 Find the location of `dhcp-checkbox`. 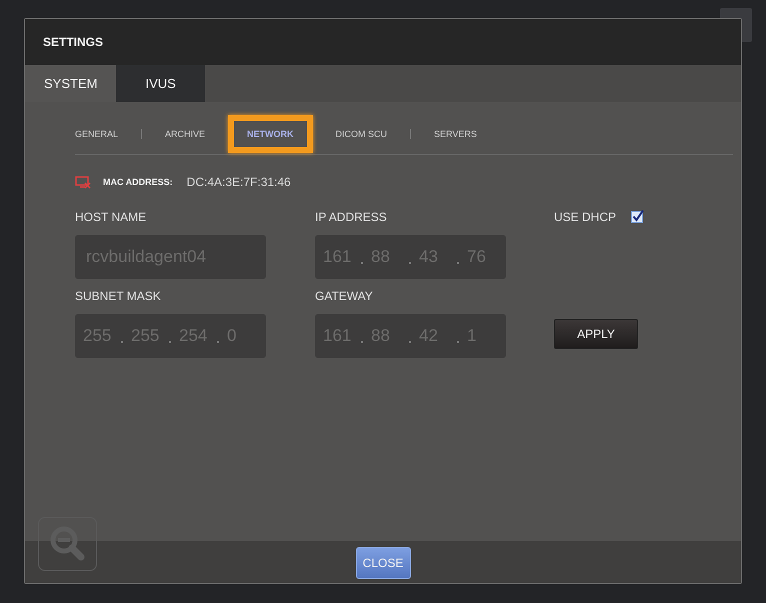

dhcp-checkbox is located at coordinates (637, 216).